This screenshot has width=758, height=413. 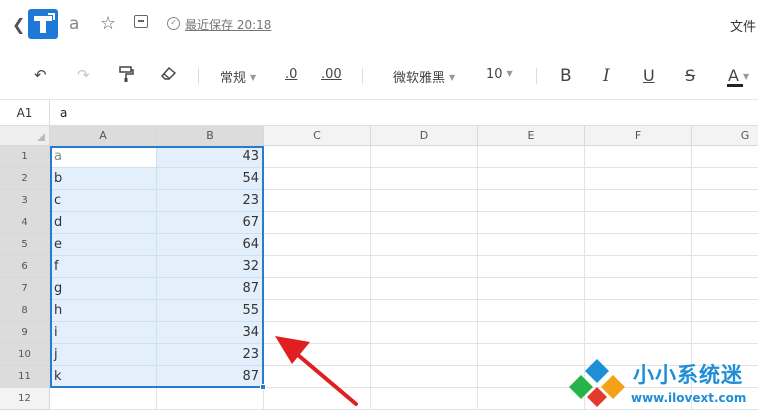 I want to click on watermark: 小小系统迷 www.ilovext.com, so click(x=661, y=384).